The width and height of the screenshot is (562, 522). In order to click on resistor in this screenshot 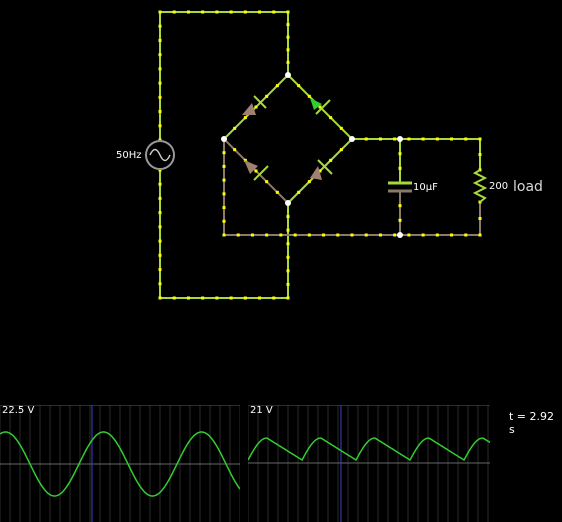, I will do `click(480, 186)`.